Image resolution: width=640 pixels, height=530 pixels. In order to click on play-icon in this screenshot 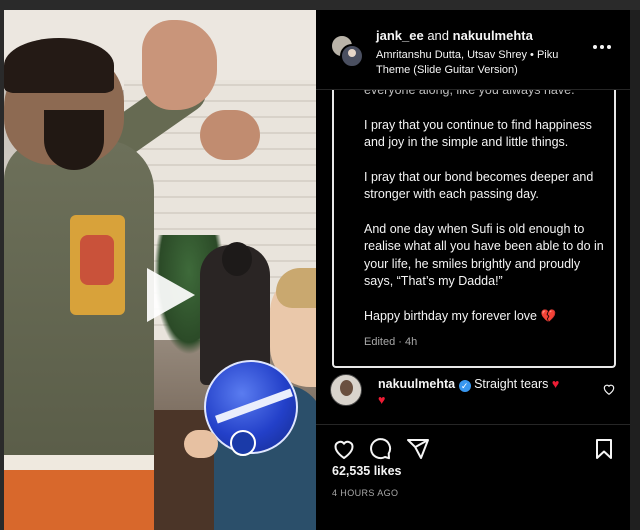, I will do `click(168, 295)`.